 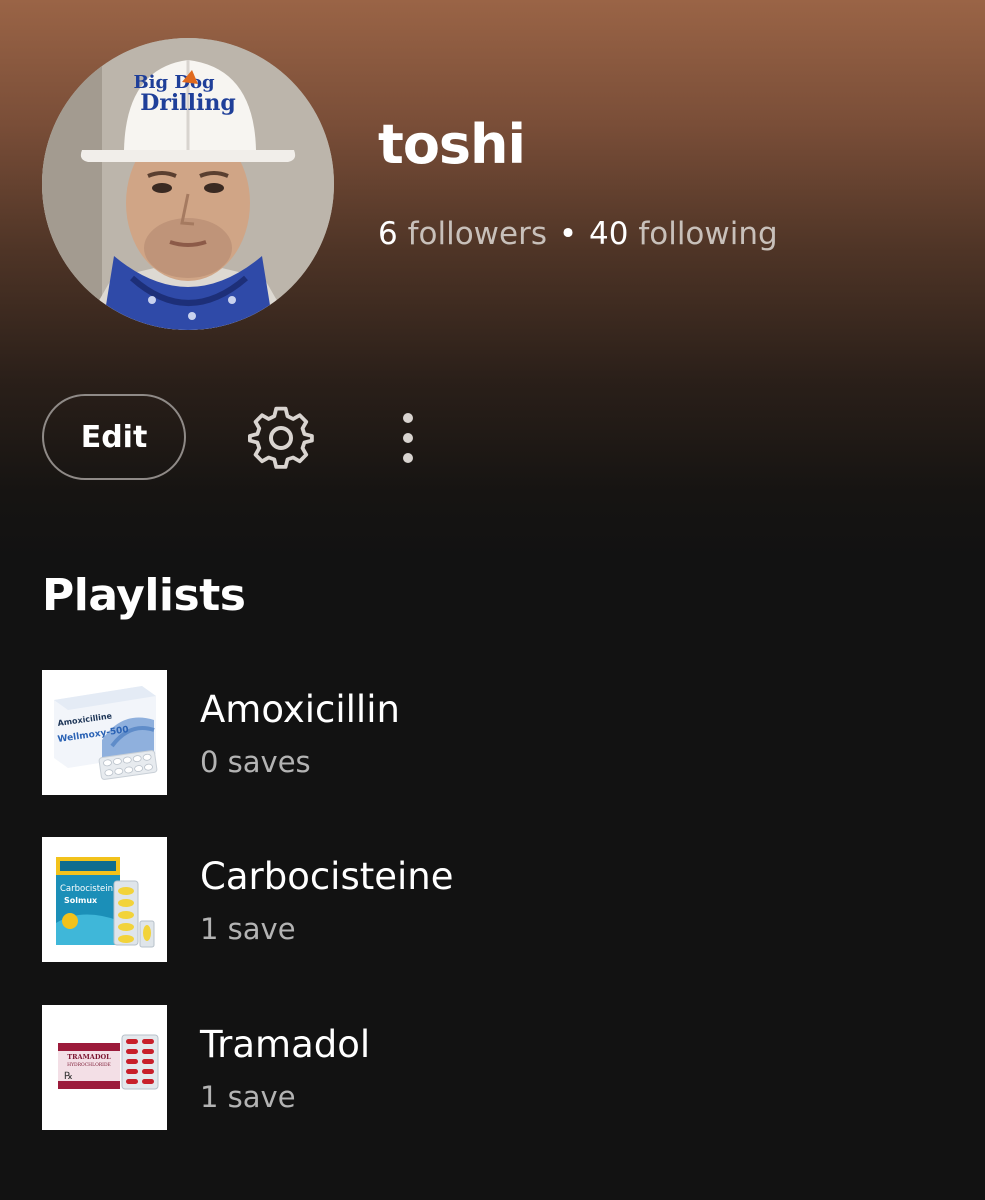 I want to click on avatar-photo: Big Dog Drilling, so click(x=188, y=184).